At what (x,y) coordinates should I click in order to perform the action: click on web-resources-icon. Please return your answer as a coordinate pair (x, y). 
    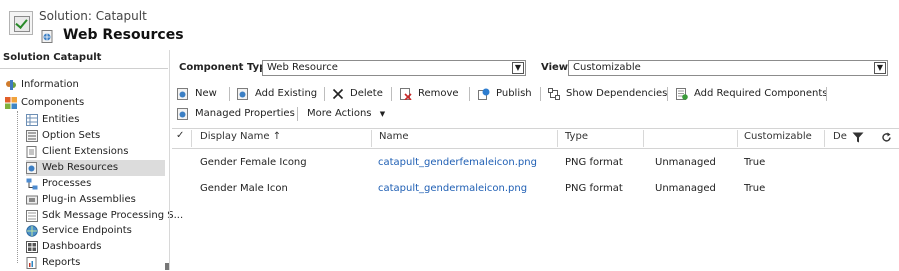
    Looking at the image, I should click on (31, 168).